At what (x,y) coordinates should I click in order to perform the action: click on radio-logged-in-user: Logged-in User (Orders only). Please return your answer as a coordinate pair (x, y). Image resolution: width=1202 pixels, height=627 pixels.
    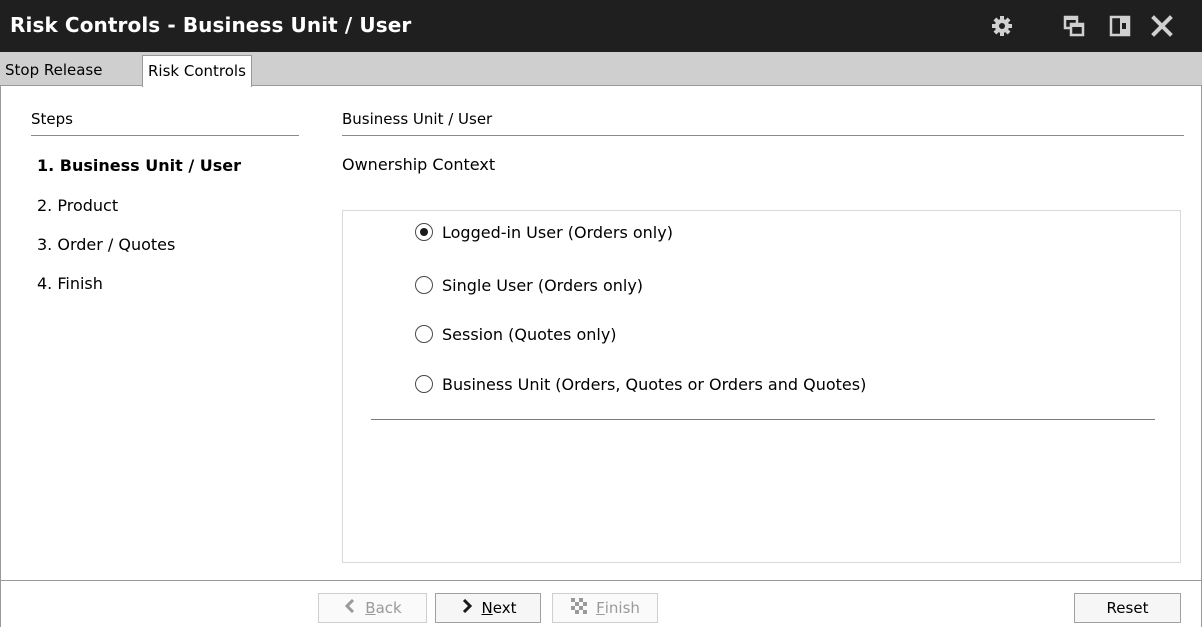
    Looking at the image, I should click on (544, 232).